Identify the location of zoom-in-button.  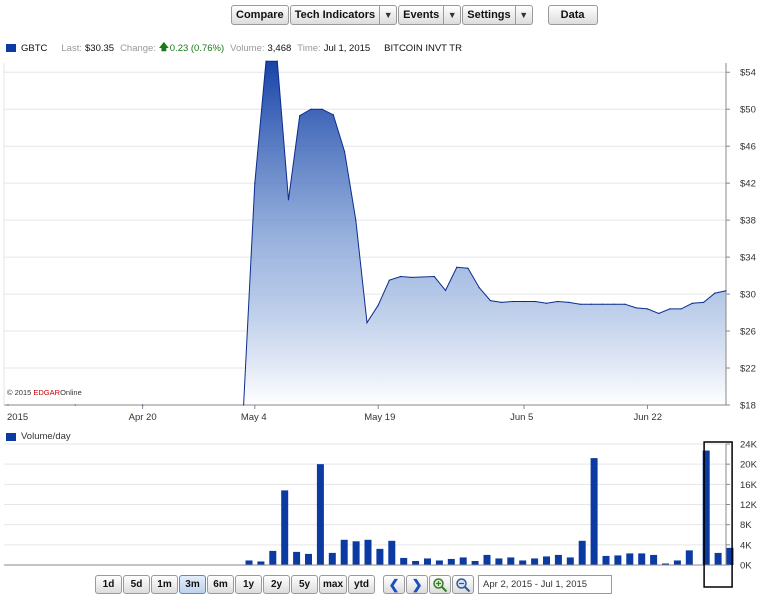
(440, 584).